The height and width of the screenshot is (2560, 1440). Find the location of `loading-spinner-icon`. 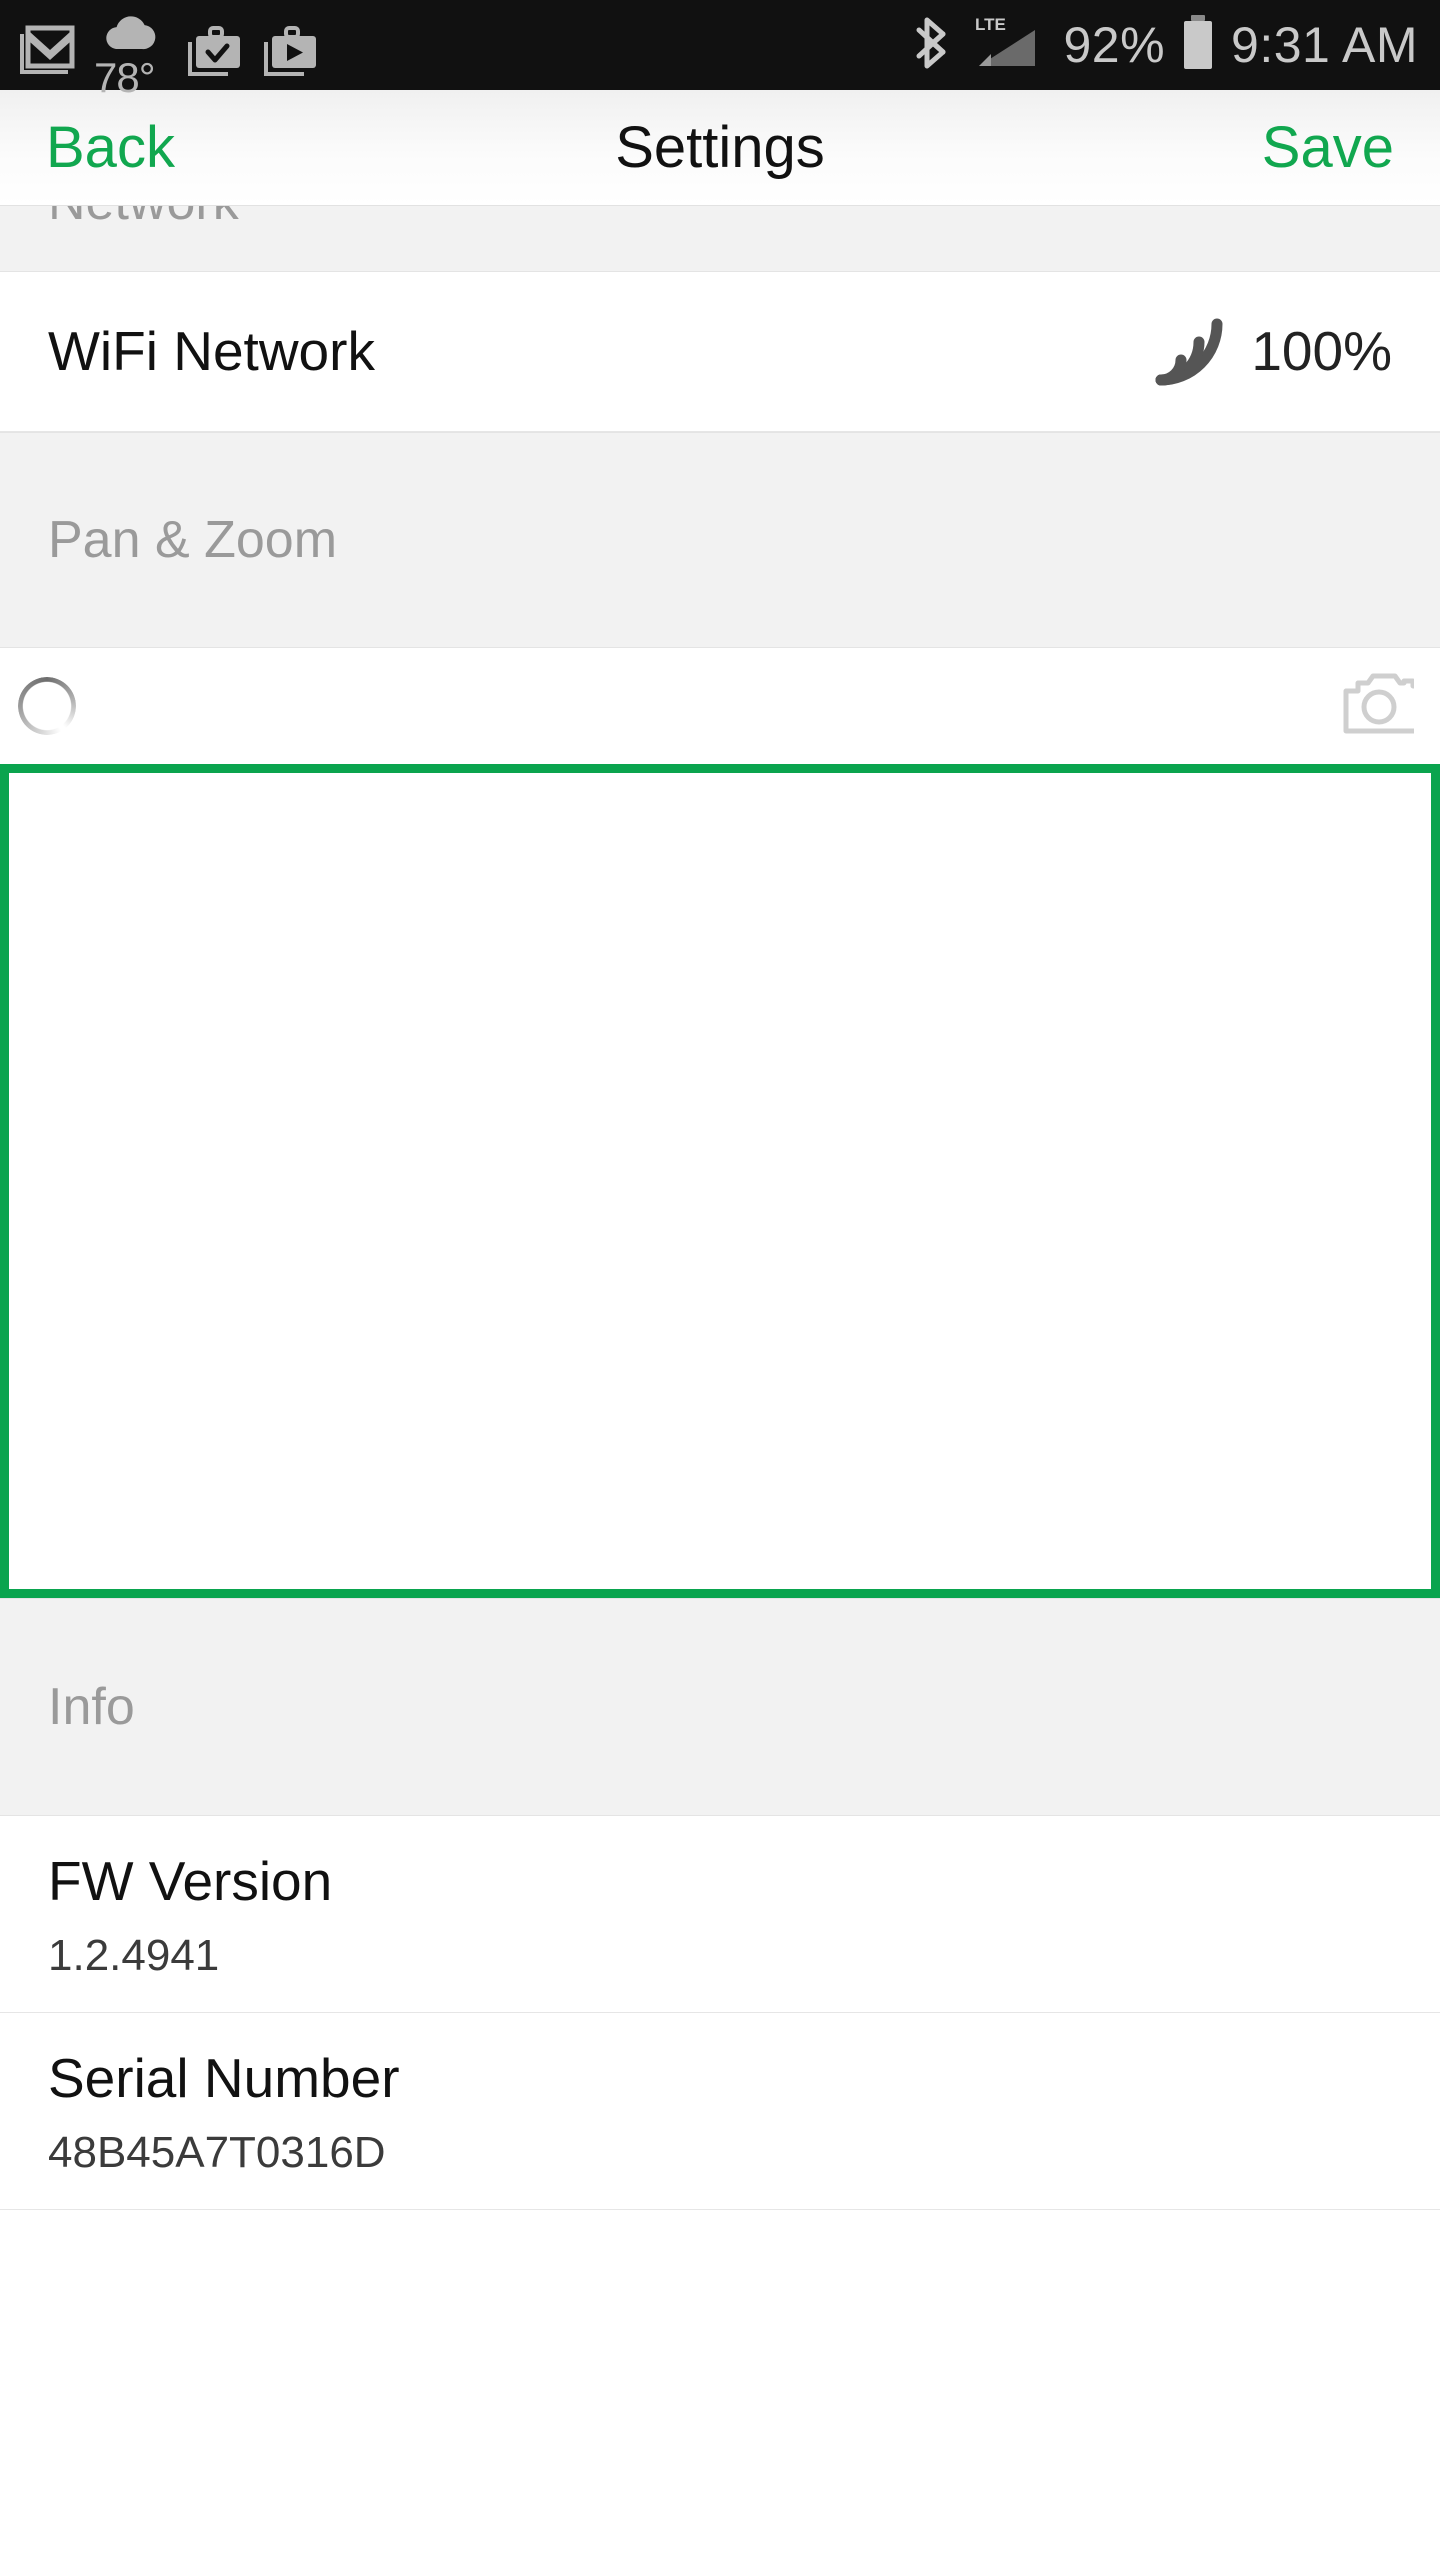

loading-spinner-icon is located at coordinates (47, 706).